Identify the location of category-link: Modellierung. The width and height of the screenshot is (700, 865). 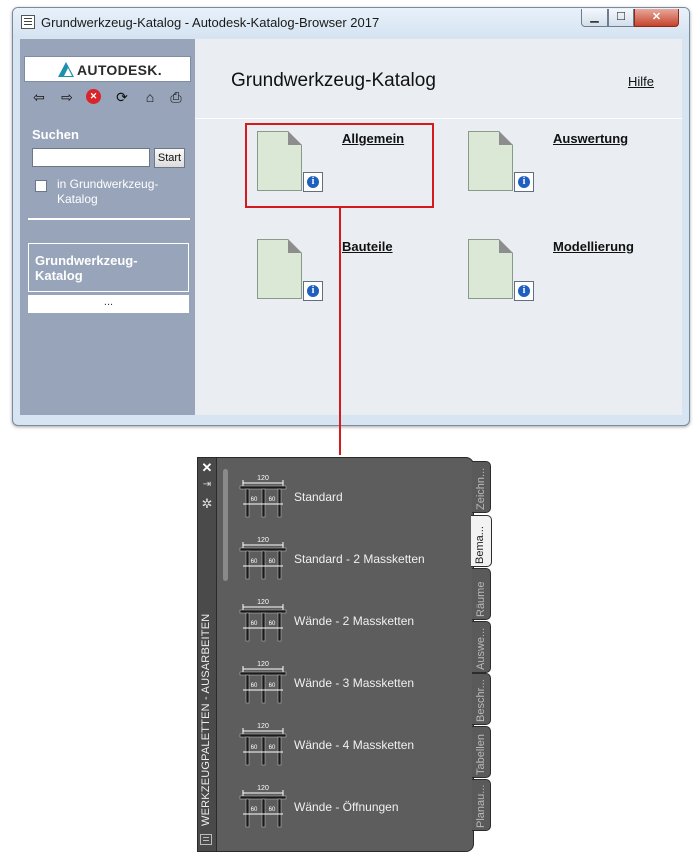
(593, 246).